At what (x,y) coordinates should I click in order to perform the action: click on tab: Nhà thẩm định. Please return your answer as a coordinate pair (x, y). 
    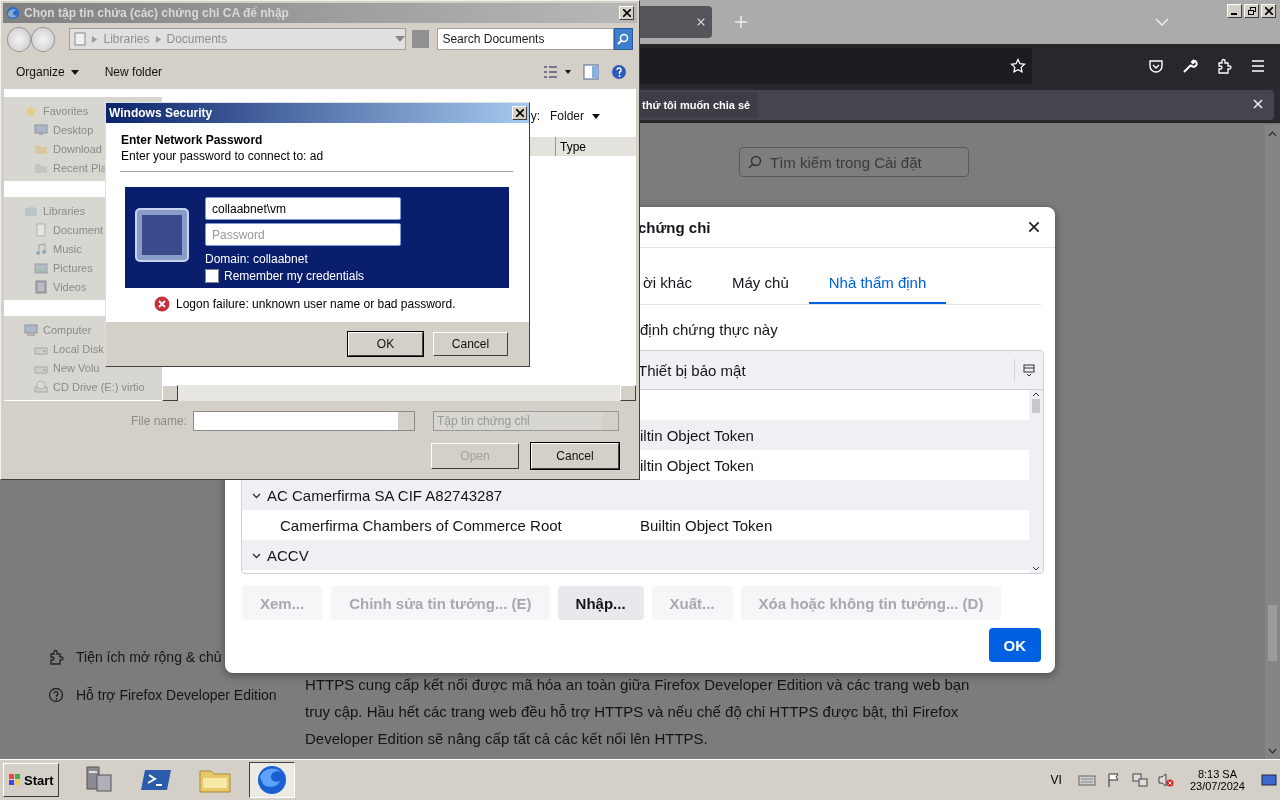
    Looking at the image, I should click on (877, 284).